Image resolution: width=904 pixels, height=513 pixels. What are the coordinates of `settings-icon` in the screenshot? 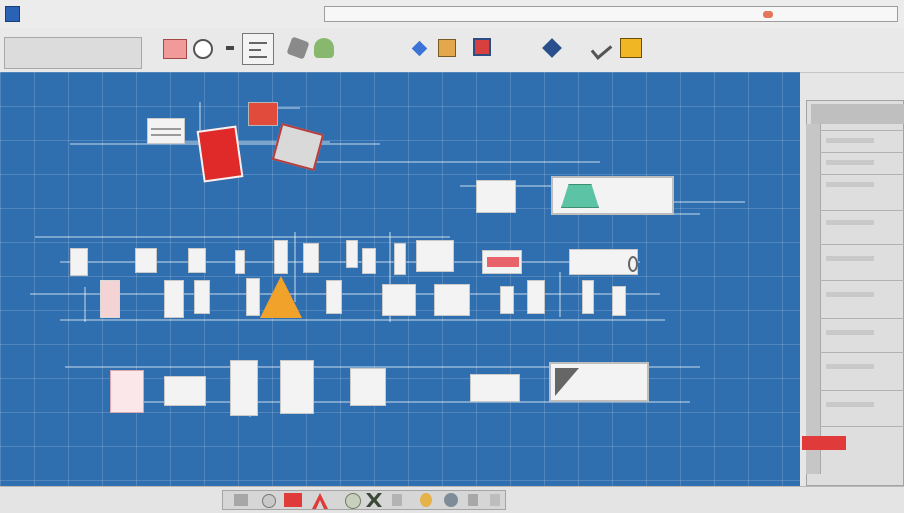 It's located at (495, 500).